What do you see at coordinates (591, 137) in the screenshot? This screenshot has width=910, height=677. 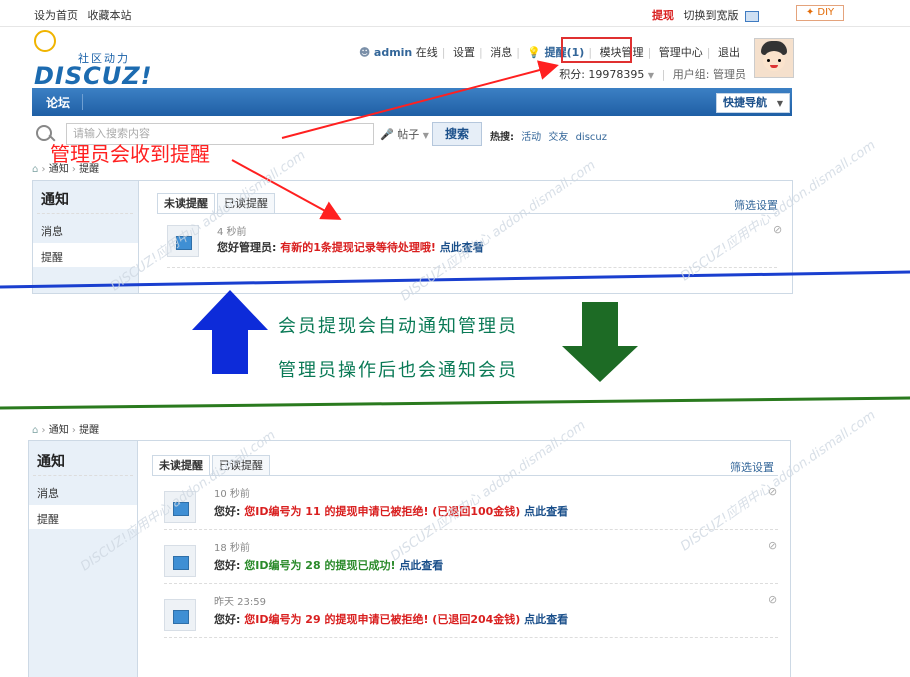 I see `hot-item: discuz` at bounding box center [591, 137].